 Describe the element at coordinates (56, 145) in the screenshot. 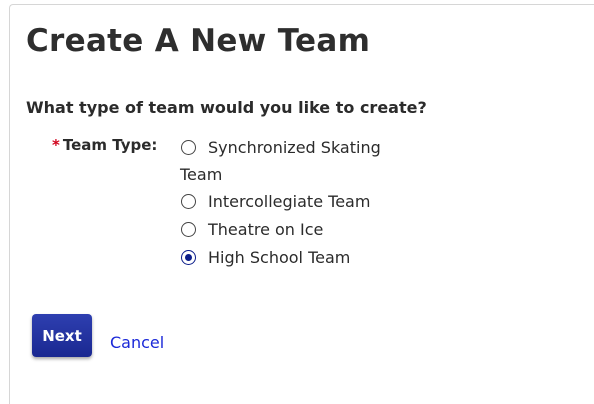

I see `required-marker: *` at that location.